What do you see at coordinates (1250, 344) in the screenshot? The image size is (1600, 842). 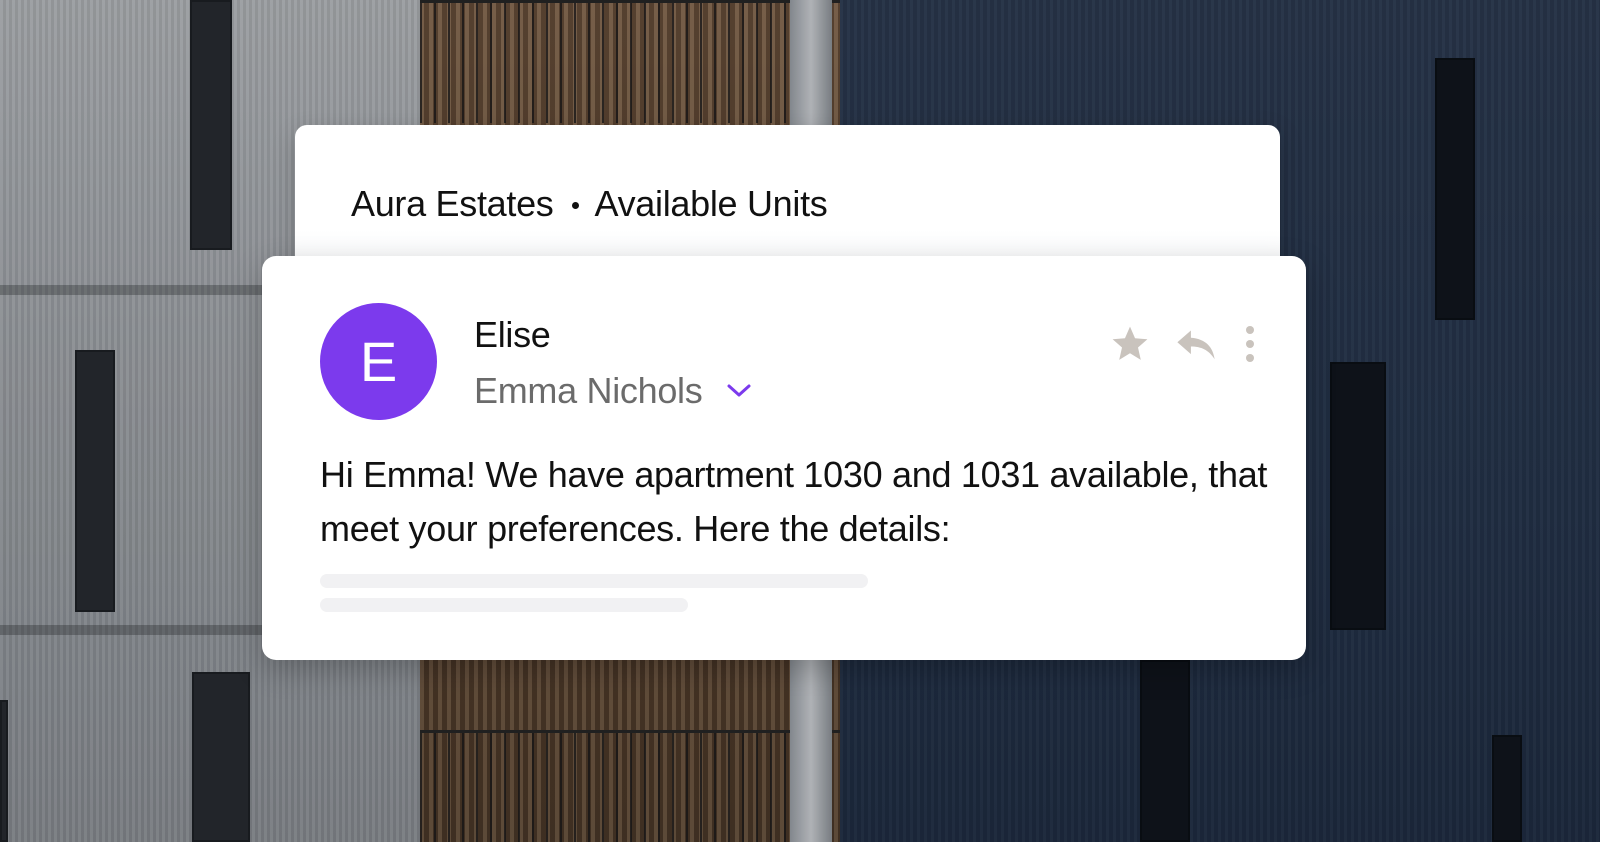 I see `more-vertical-icon` at bounding box center [1250, 344].